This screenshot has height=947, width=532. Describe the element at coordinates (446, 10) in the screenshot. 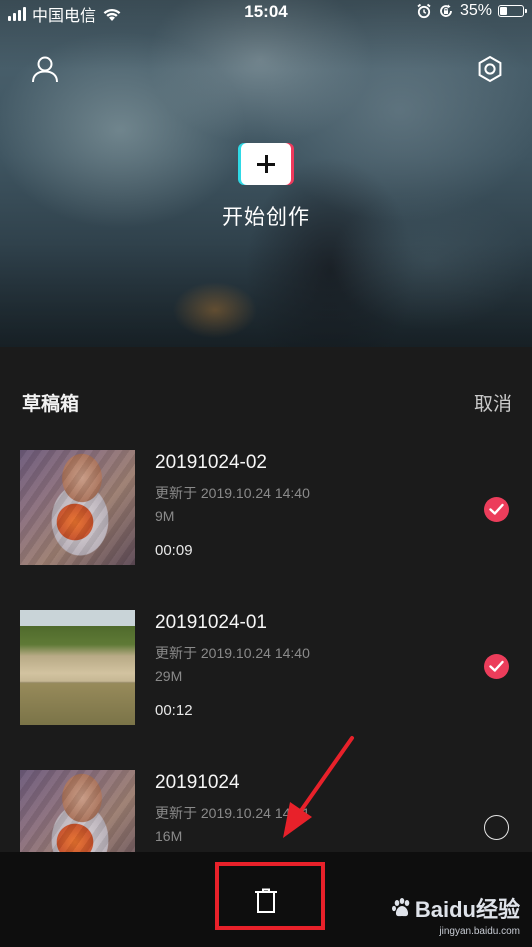

I see `rotation-lock-icon` at that location.